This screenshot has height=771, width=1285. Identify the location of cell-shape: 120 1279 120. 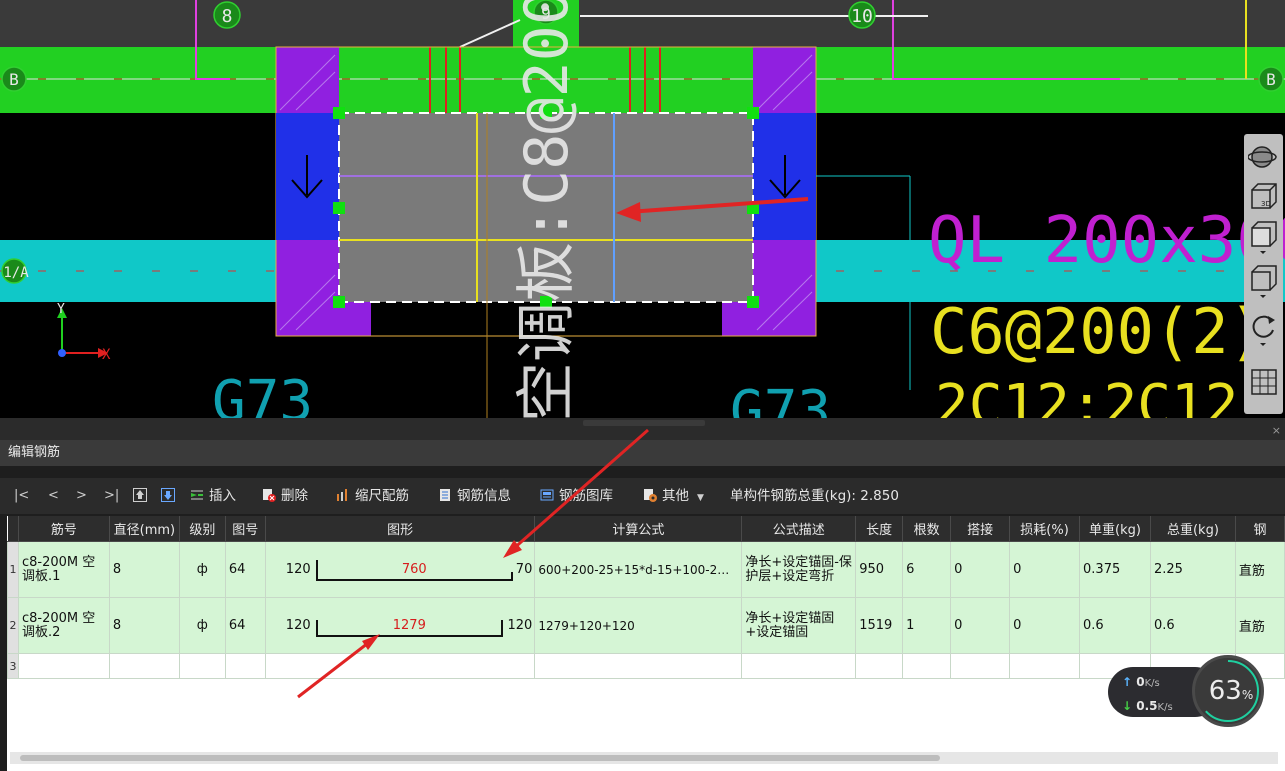
(400, 625).